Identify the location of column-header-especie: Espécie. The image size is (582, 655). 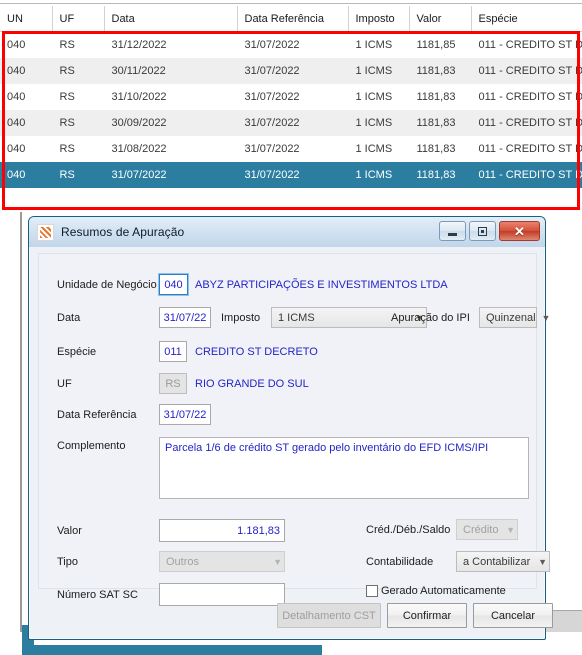
(526, 19).